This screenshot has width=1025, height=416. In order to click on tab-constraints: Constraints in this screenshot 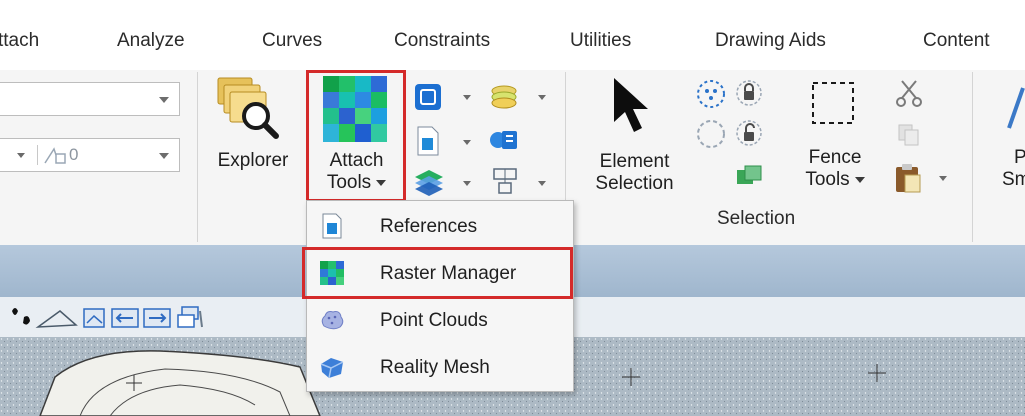, I will do `click(442, 41)`.